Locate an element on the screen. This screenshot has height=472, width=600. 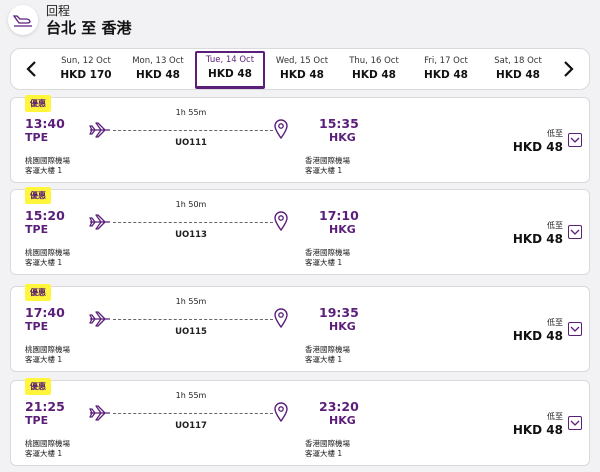
date-option-selected: Tue, 14 Oct HKD 48 is located at coordinates (230, 70).